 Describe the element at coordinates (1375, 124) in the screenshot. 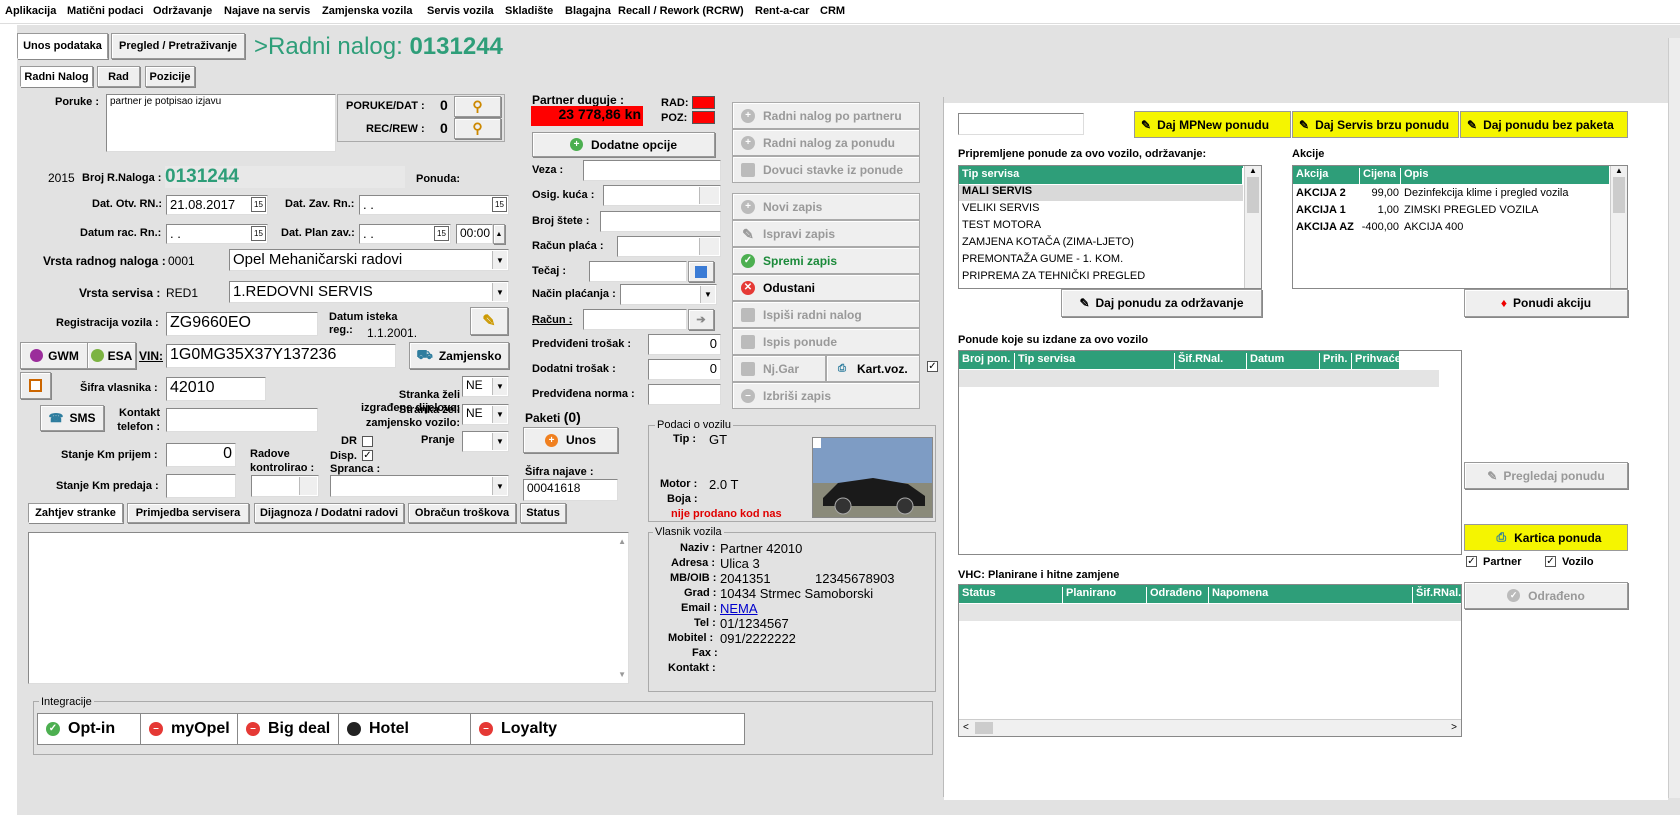

I see `daj-servis-brzu-ponudu-button: ✎ Daj Servis brzu ponudu` at that location.